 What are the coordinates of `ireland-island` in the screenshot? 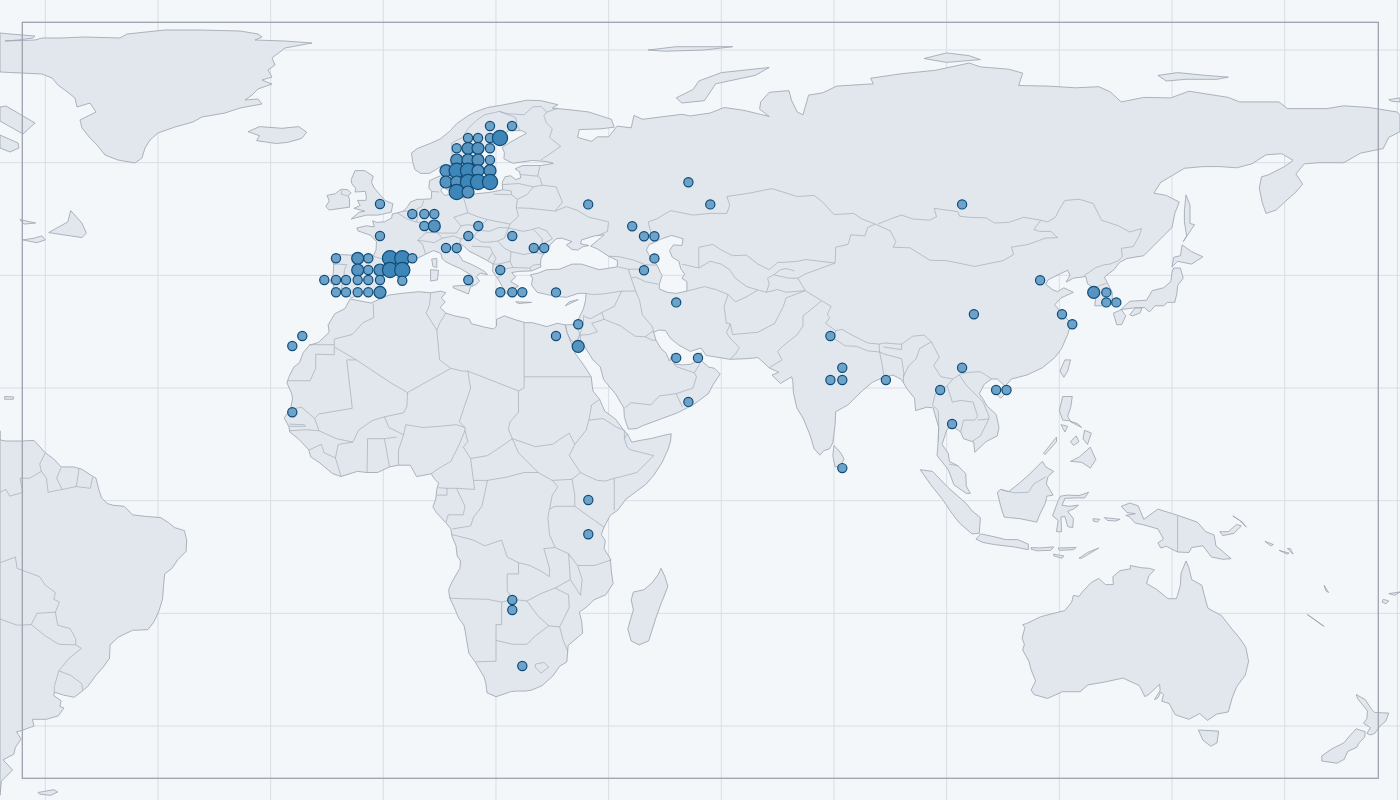 It's located at (338, 199).